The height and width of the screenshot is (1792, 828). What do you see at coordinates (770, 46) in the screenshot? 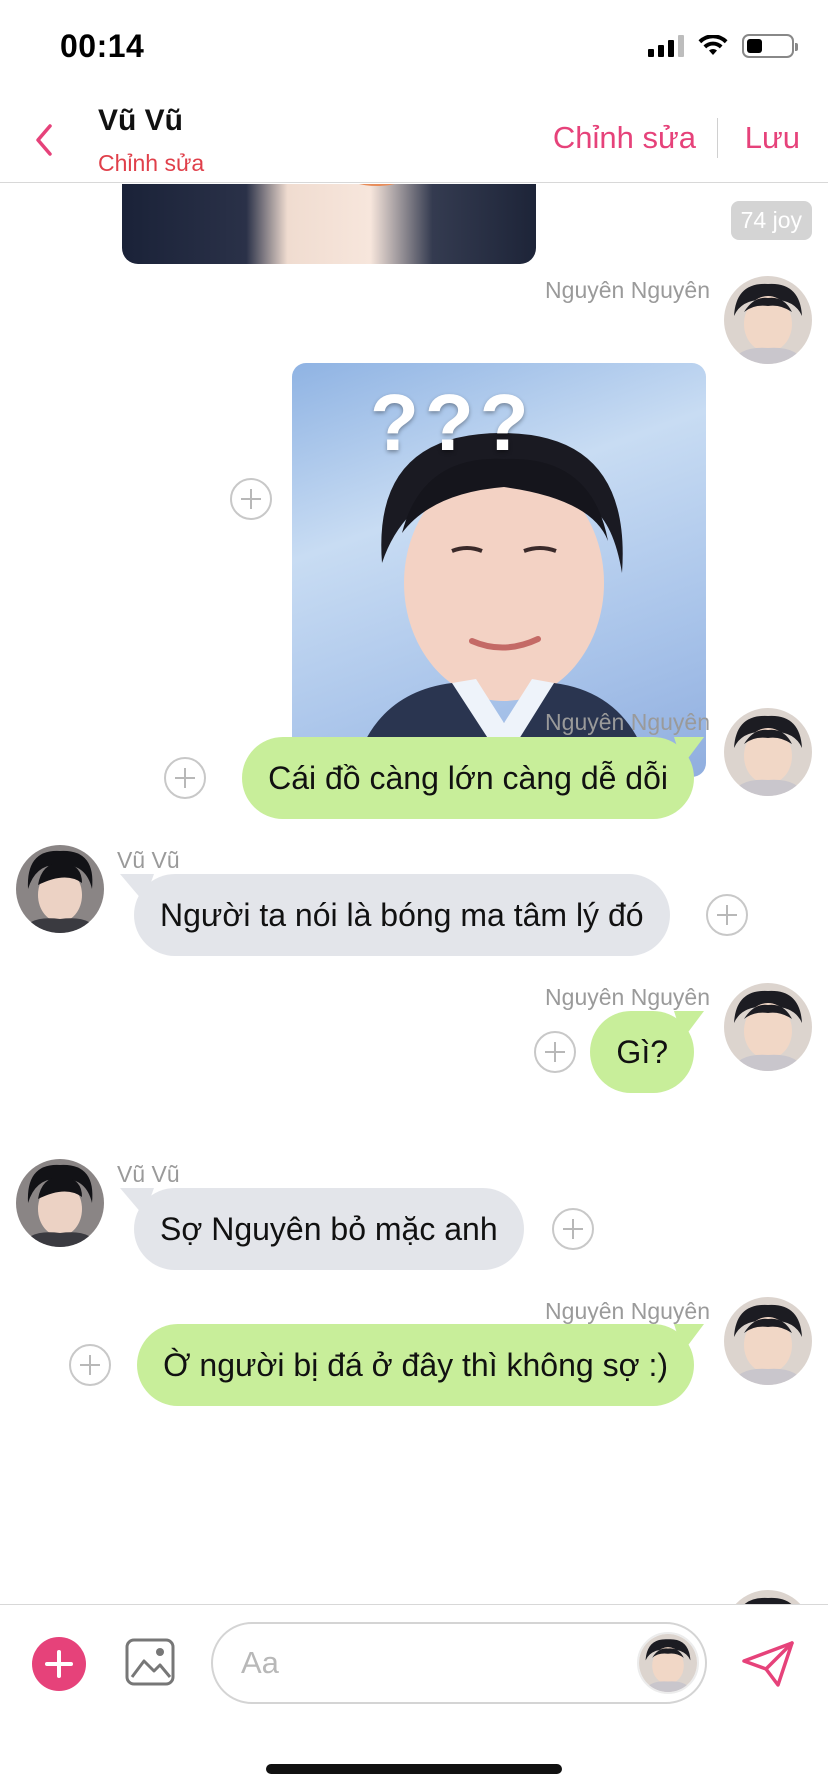
I see `battery-icon` at bounding box center [770, 46].